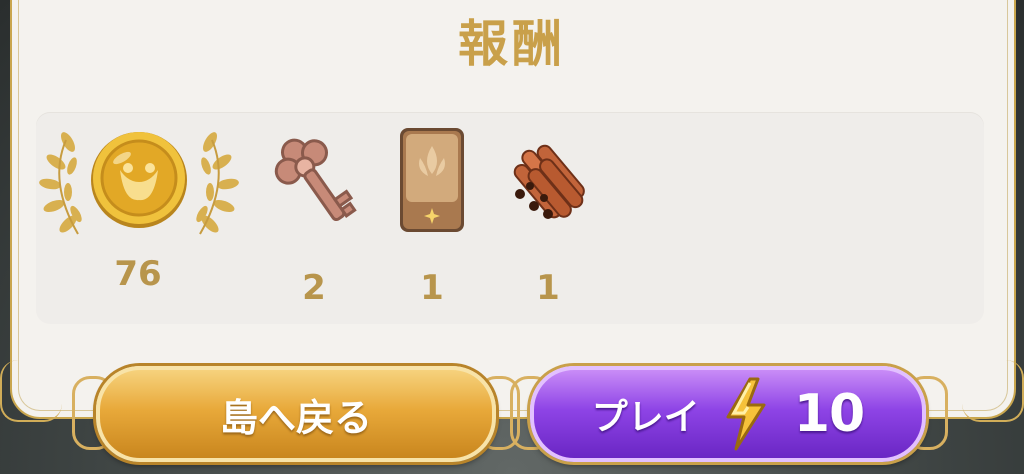 This screenshot has height=474, width=1024. What do you see at coordinates (432, 180) in the screenshot?
I see `card-pack-icon` at bounding box center [432, 180].